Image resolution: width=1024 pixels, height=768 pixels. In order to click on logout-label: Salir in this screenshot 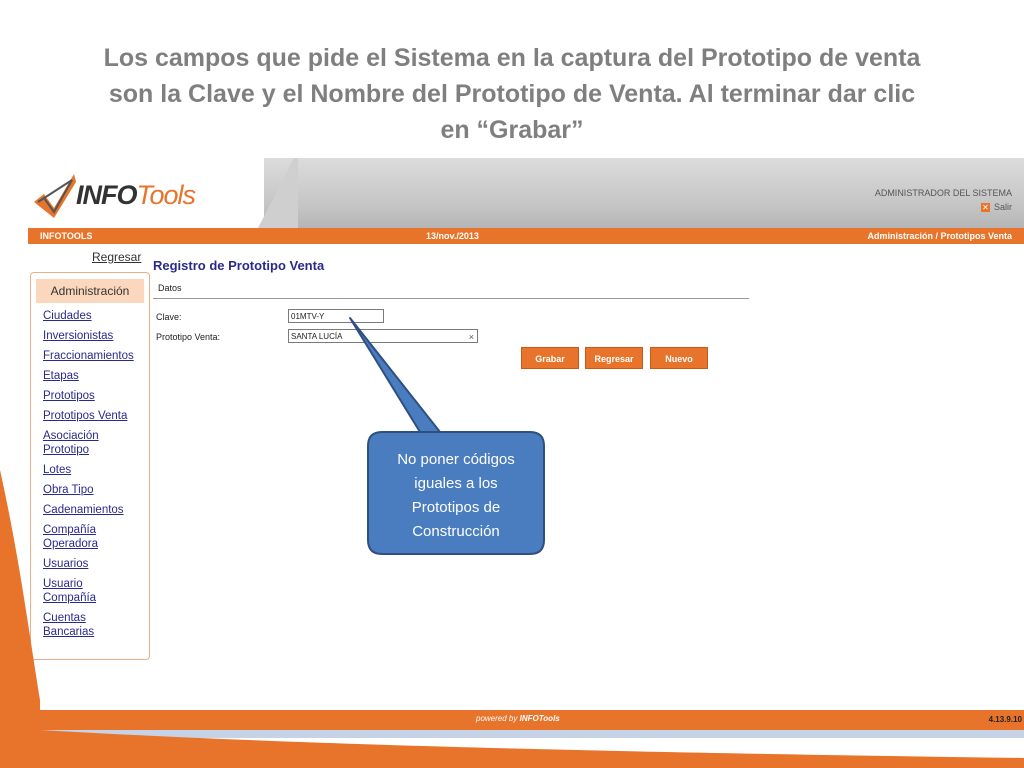, I will do `click(1002, 207)`.